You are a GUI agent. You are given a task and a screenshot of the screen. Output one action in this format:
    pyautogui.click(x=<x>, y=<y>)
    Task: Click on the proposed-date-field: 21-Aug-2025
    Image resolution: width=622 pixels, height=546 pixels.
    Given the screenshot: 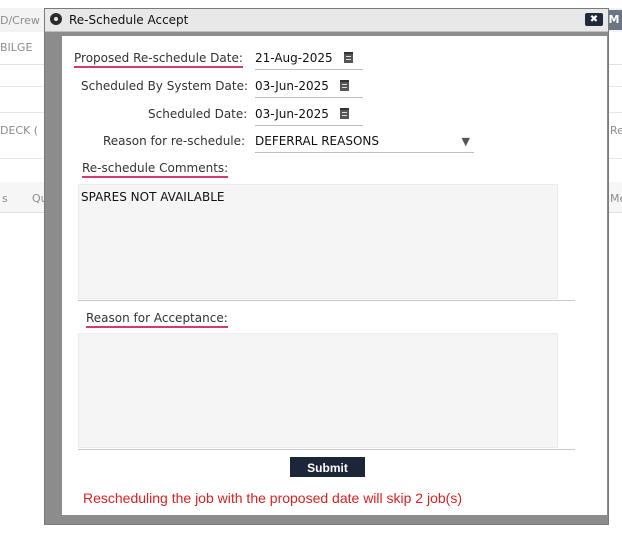 What is the action you would take?
    pyautogui.click(x=309, y=60)
    